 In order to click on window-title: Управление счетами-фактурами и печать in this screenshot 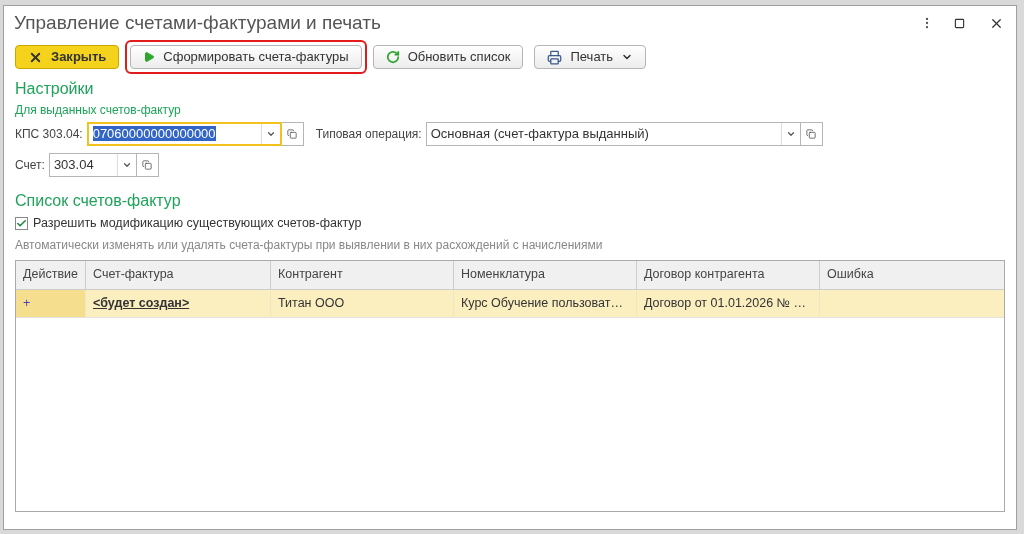, I will do `click(198, 22)`.